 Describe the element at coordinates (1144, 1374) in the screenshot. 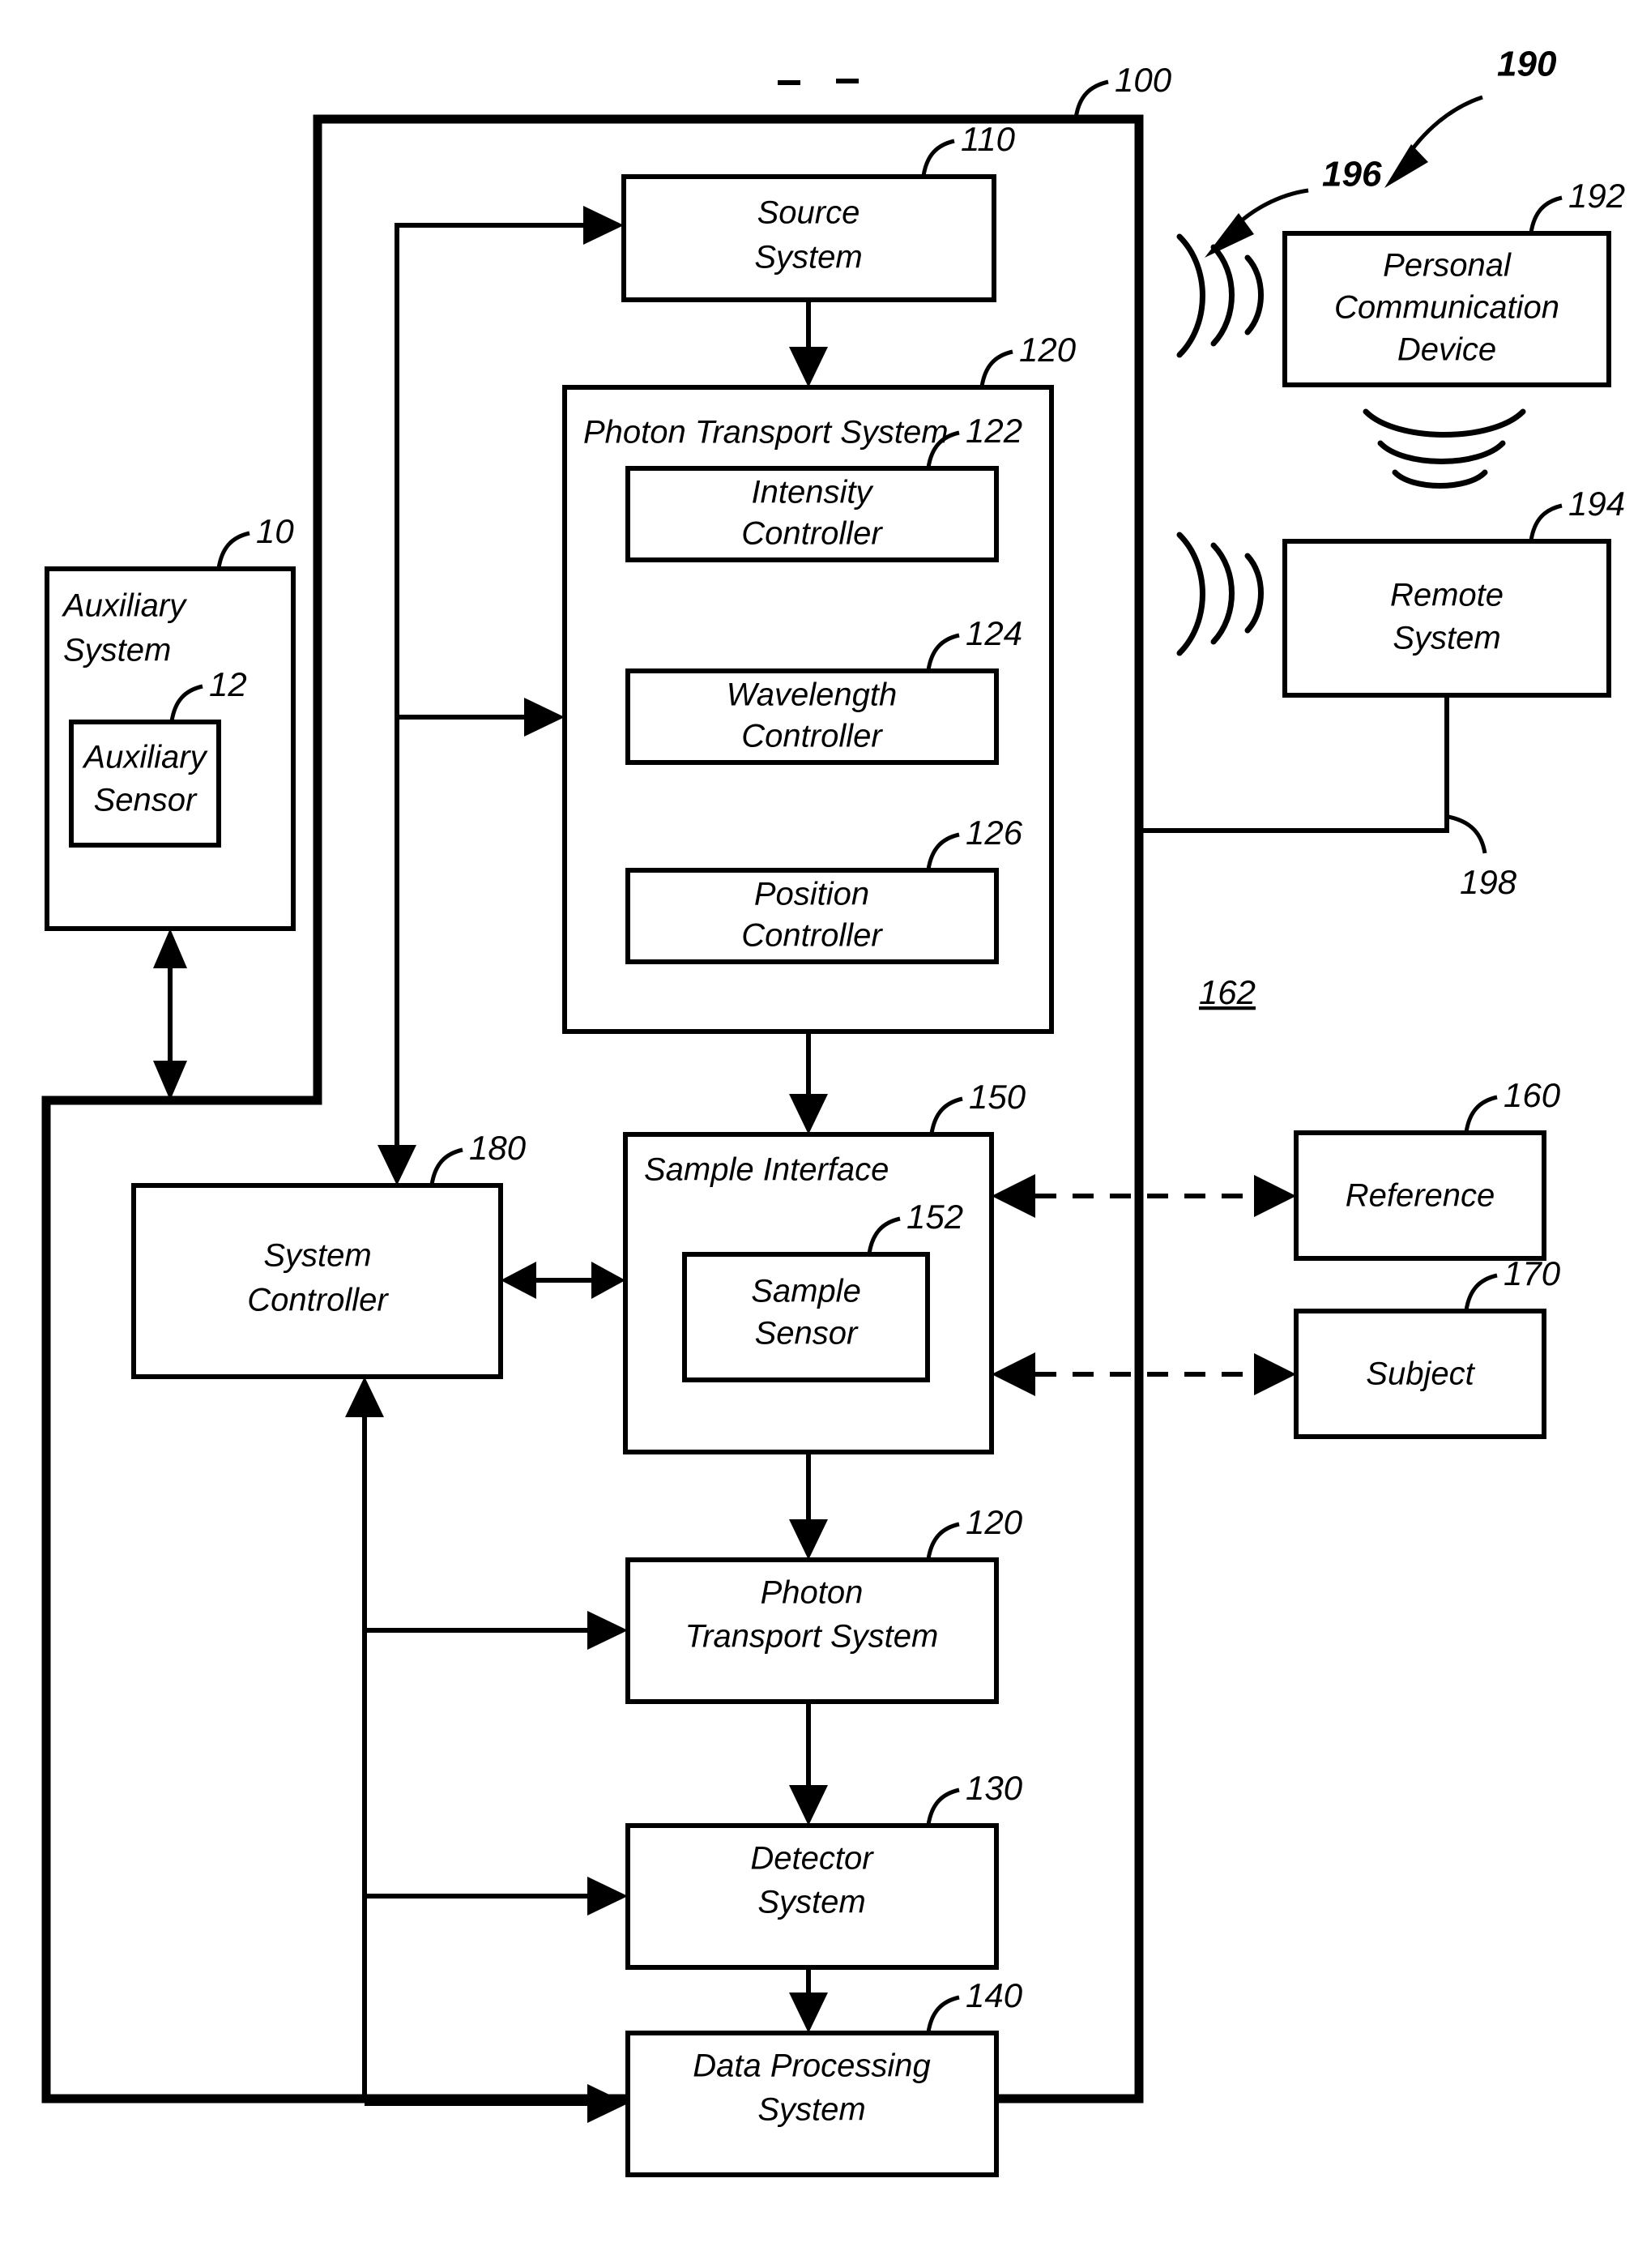

I see `sample-interface-subject-link` at that location.